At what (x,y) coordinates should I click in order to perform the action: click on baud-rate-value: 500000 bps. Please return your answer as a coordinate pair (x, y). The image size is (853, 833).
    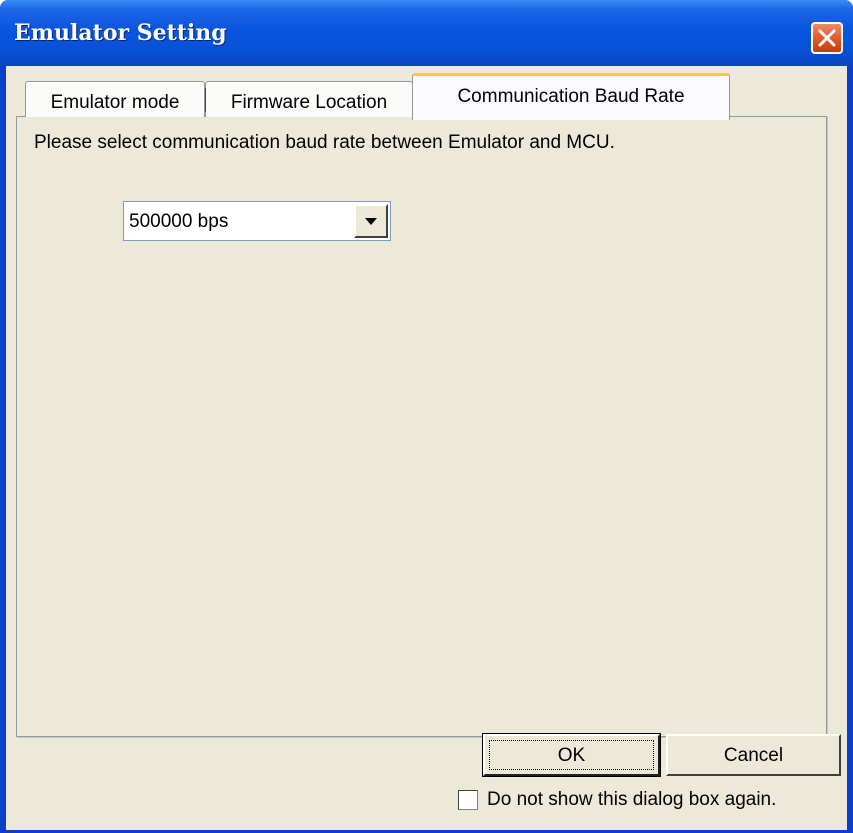
    Looking at the image, I should click on (179, 221).